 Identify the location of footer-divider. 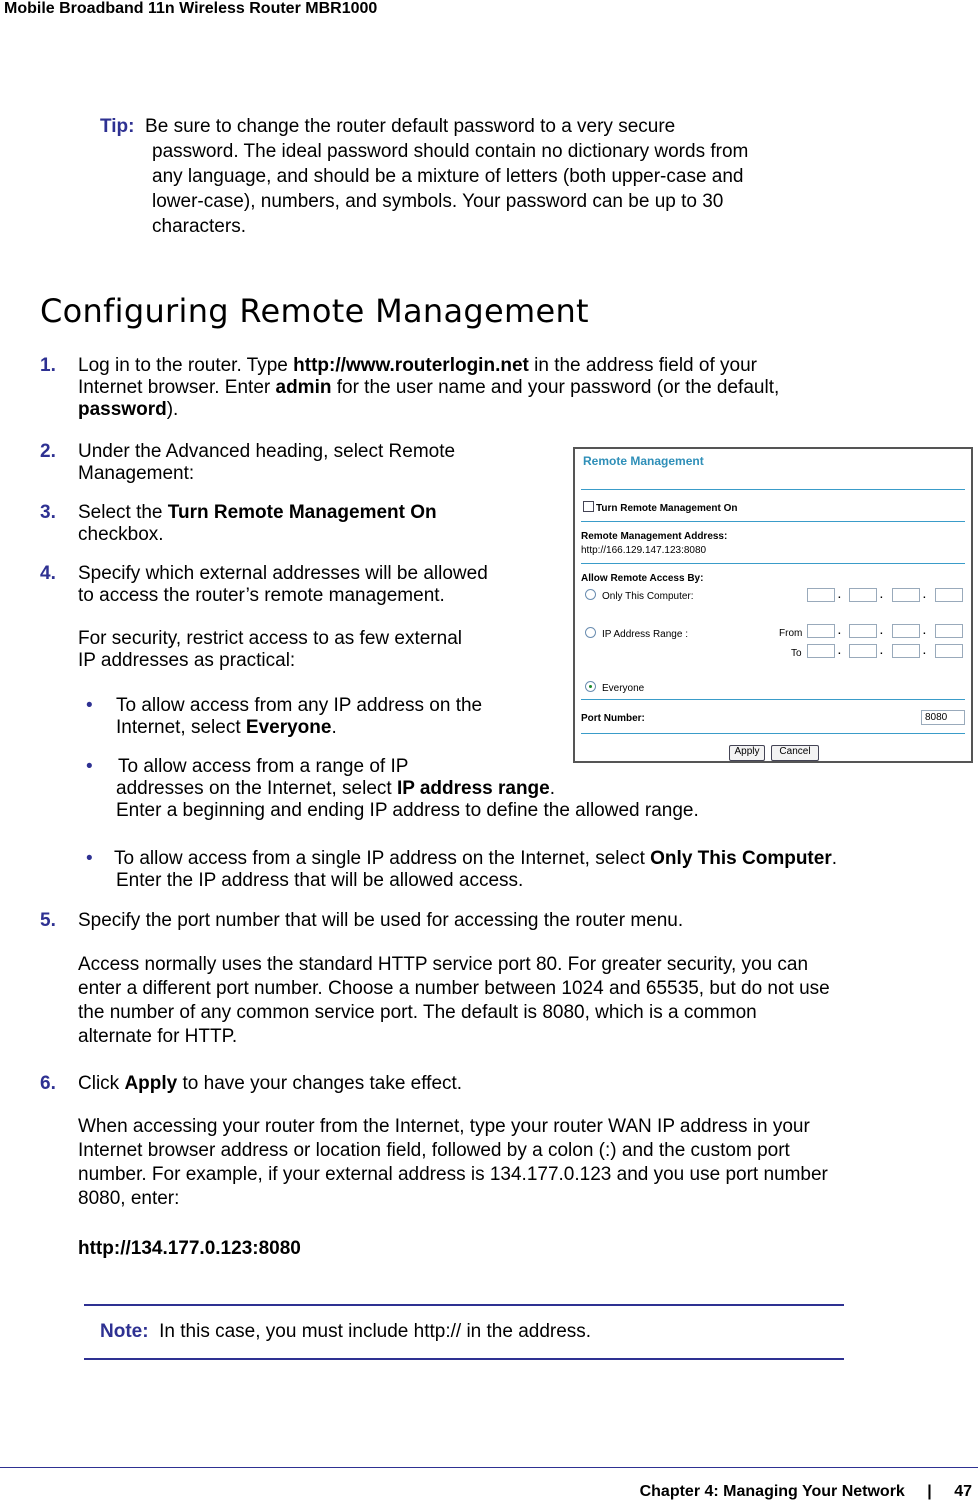
(489, 1467).